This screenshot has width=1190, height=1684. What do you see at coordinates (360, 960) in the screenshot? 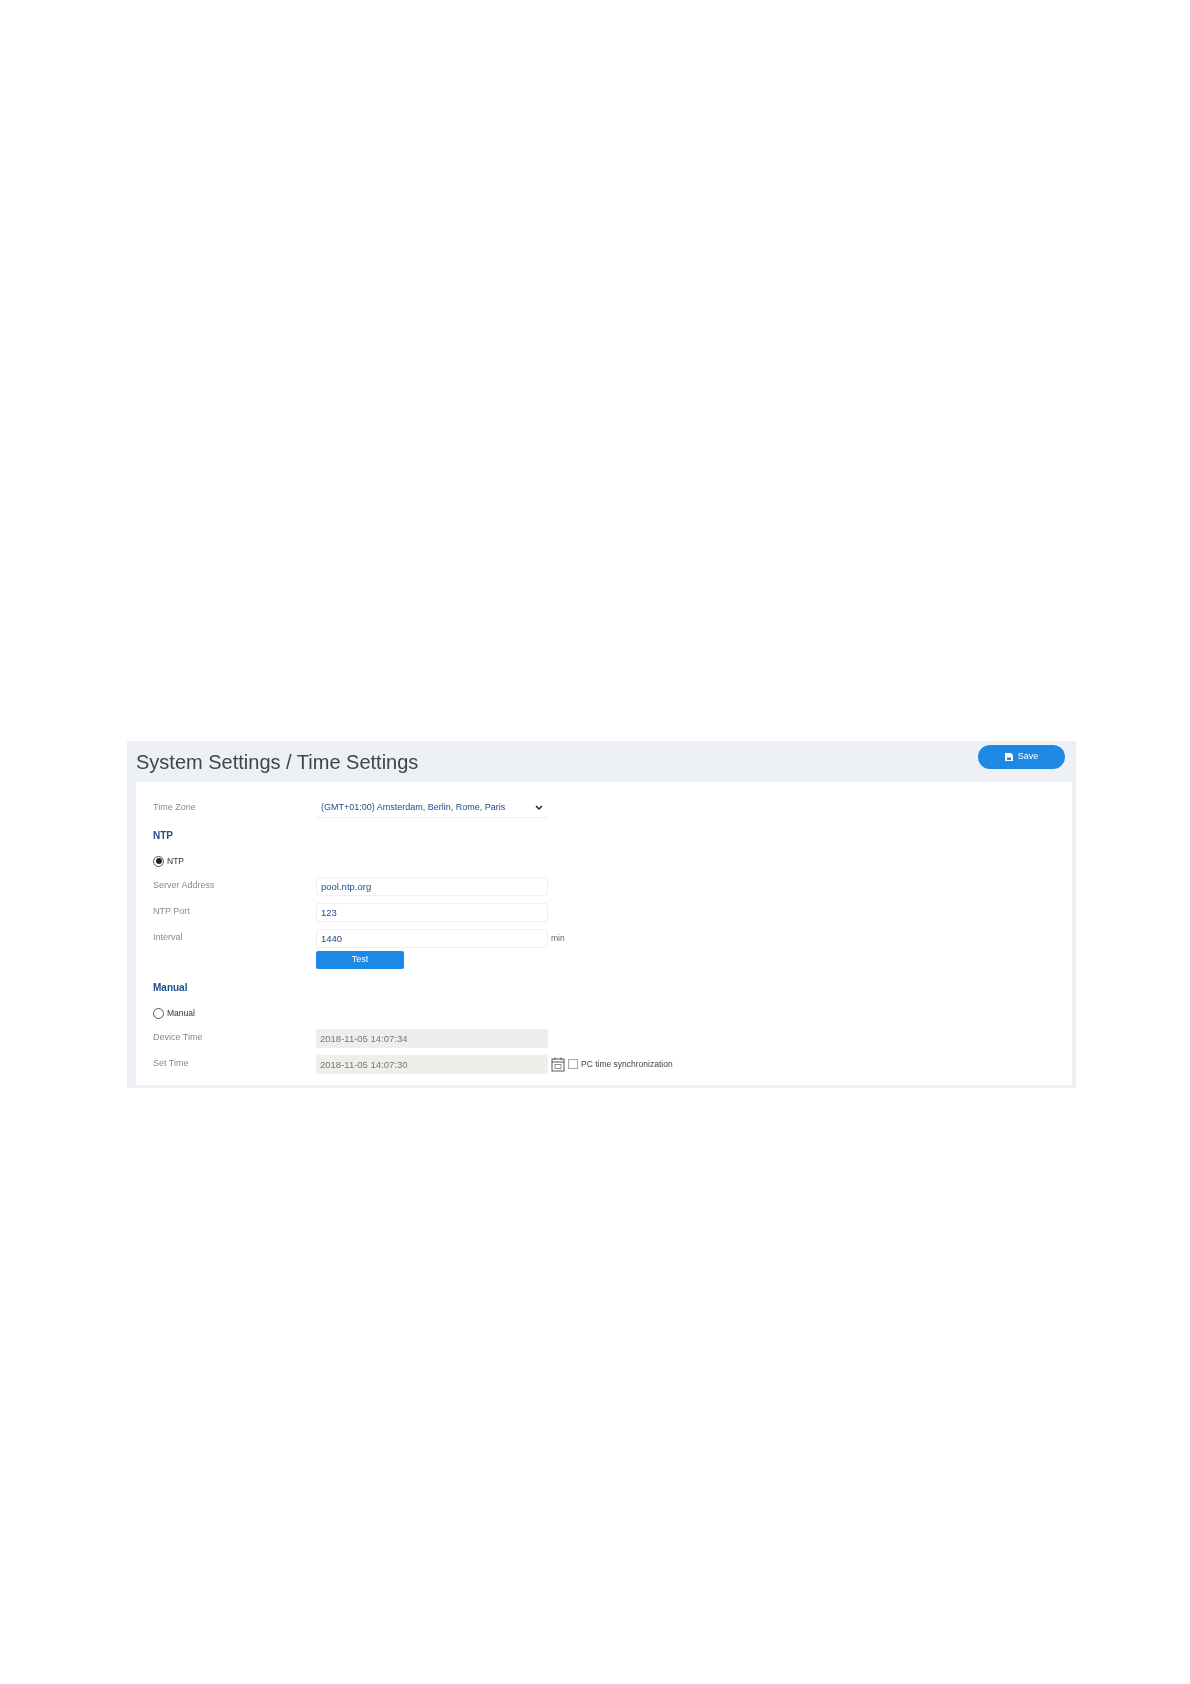
I see `test-button: Test` at bounding box center [360, 960].